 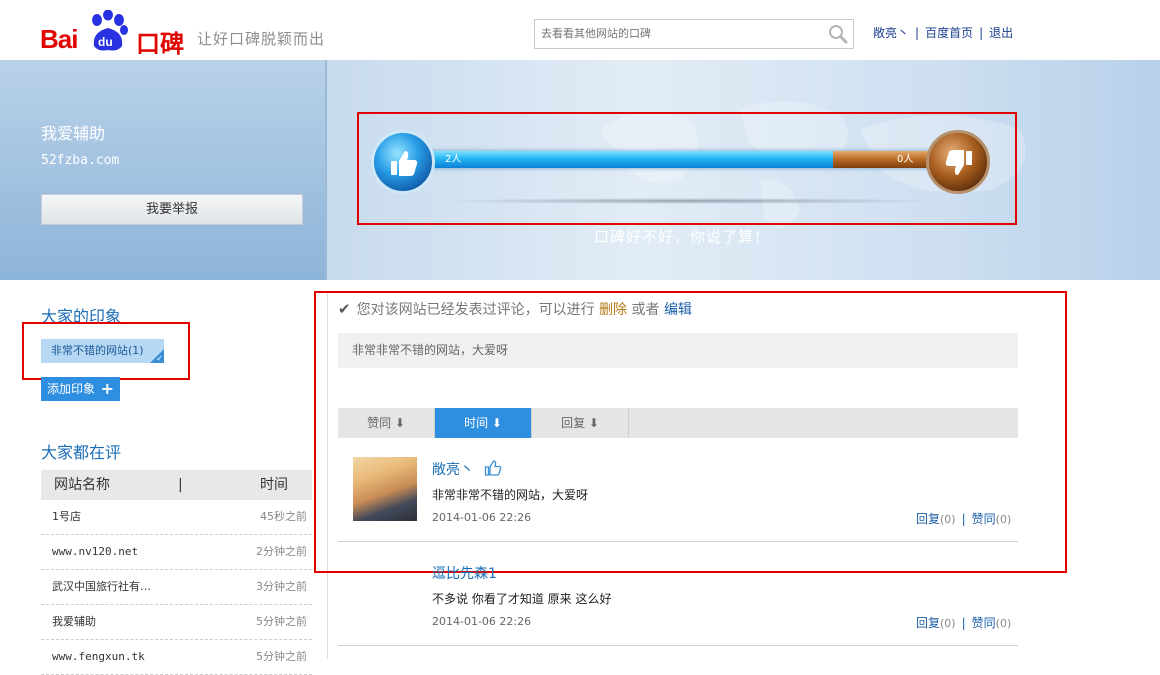 What do you see at coordinates (176, 485) in the screenshot?
I see `reviews-table-header: 网站名称 | 时间` at bounding box center [176, 485].